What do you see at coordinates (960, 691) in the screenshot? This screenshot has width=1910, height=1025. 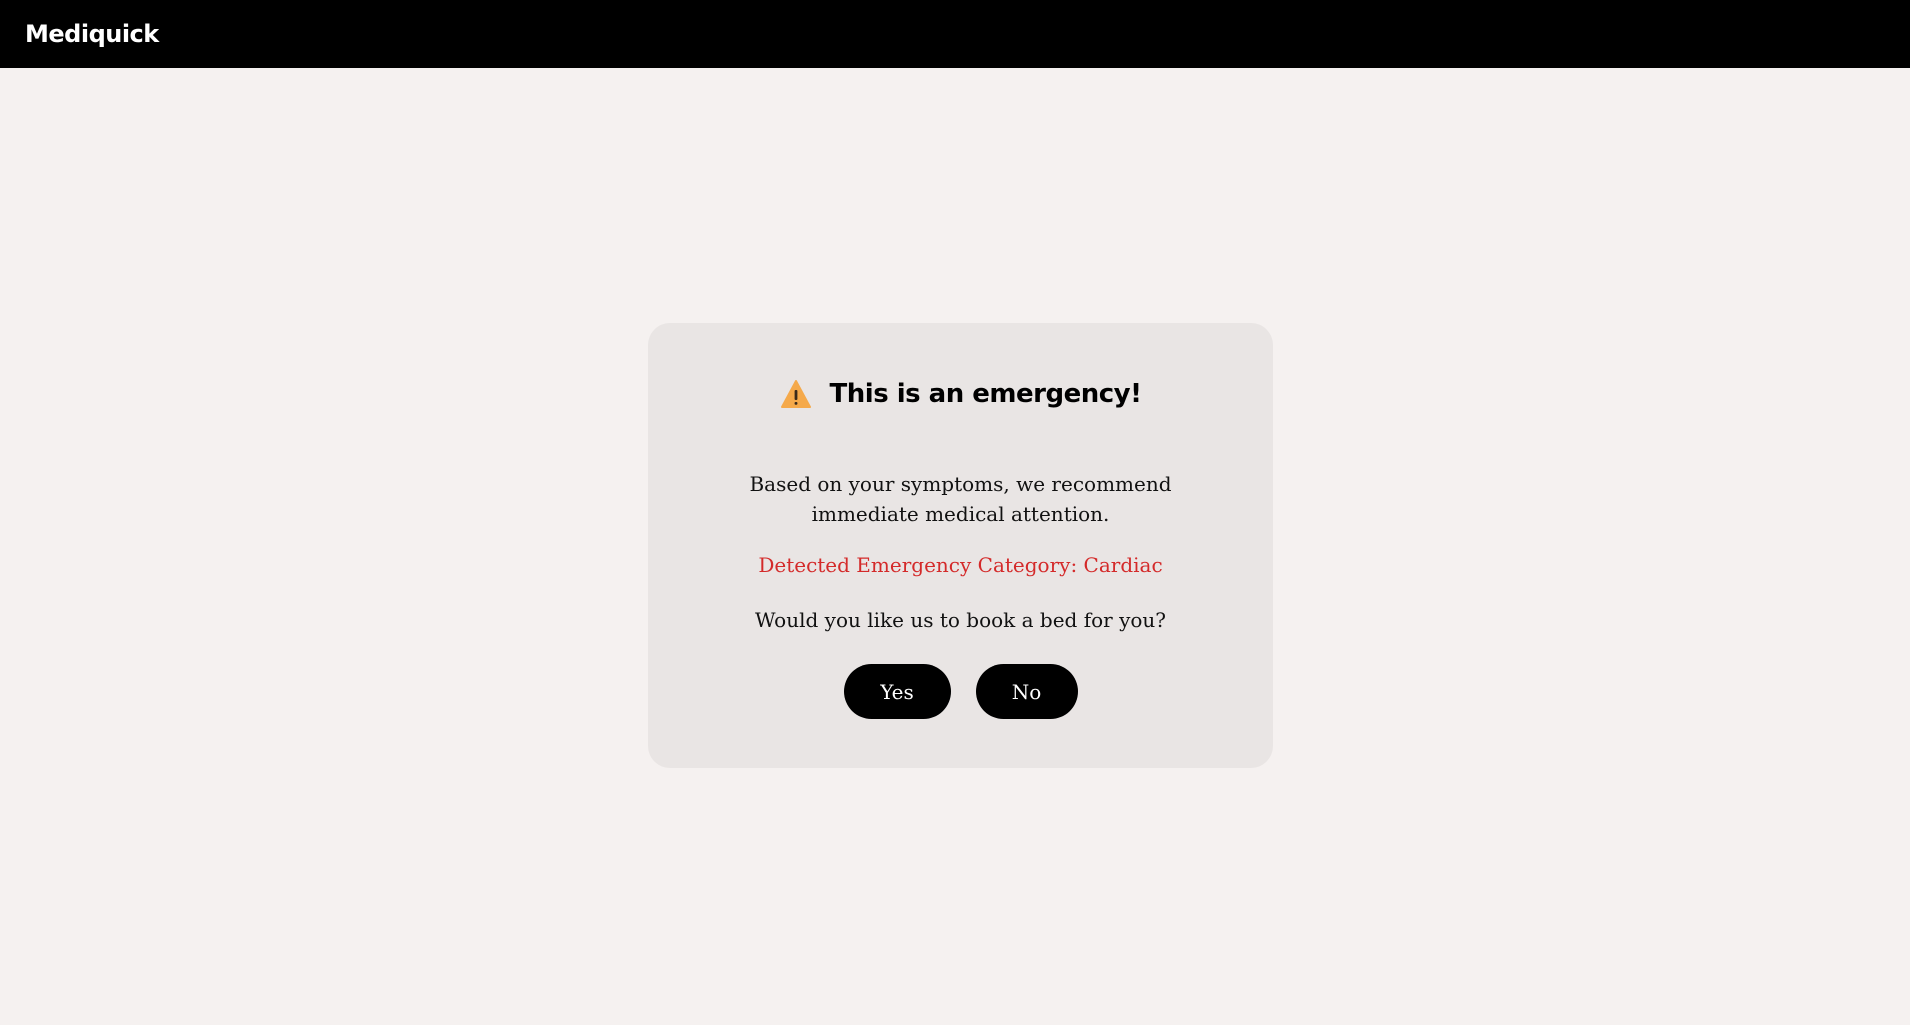 I see `dialog-actions: Yes No` at bounding box center [960, 691].